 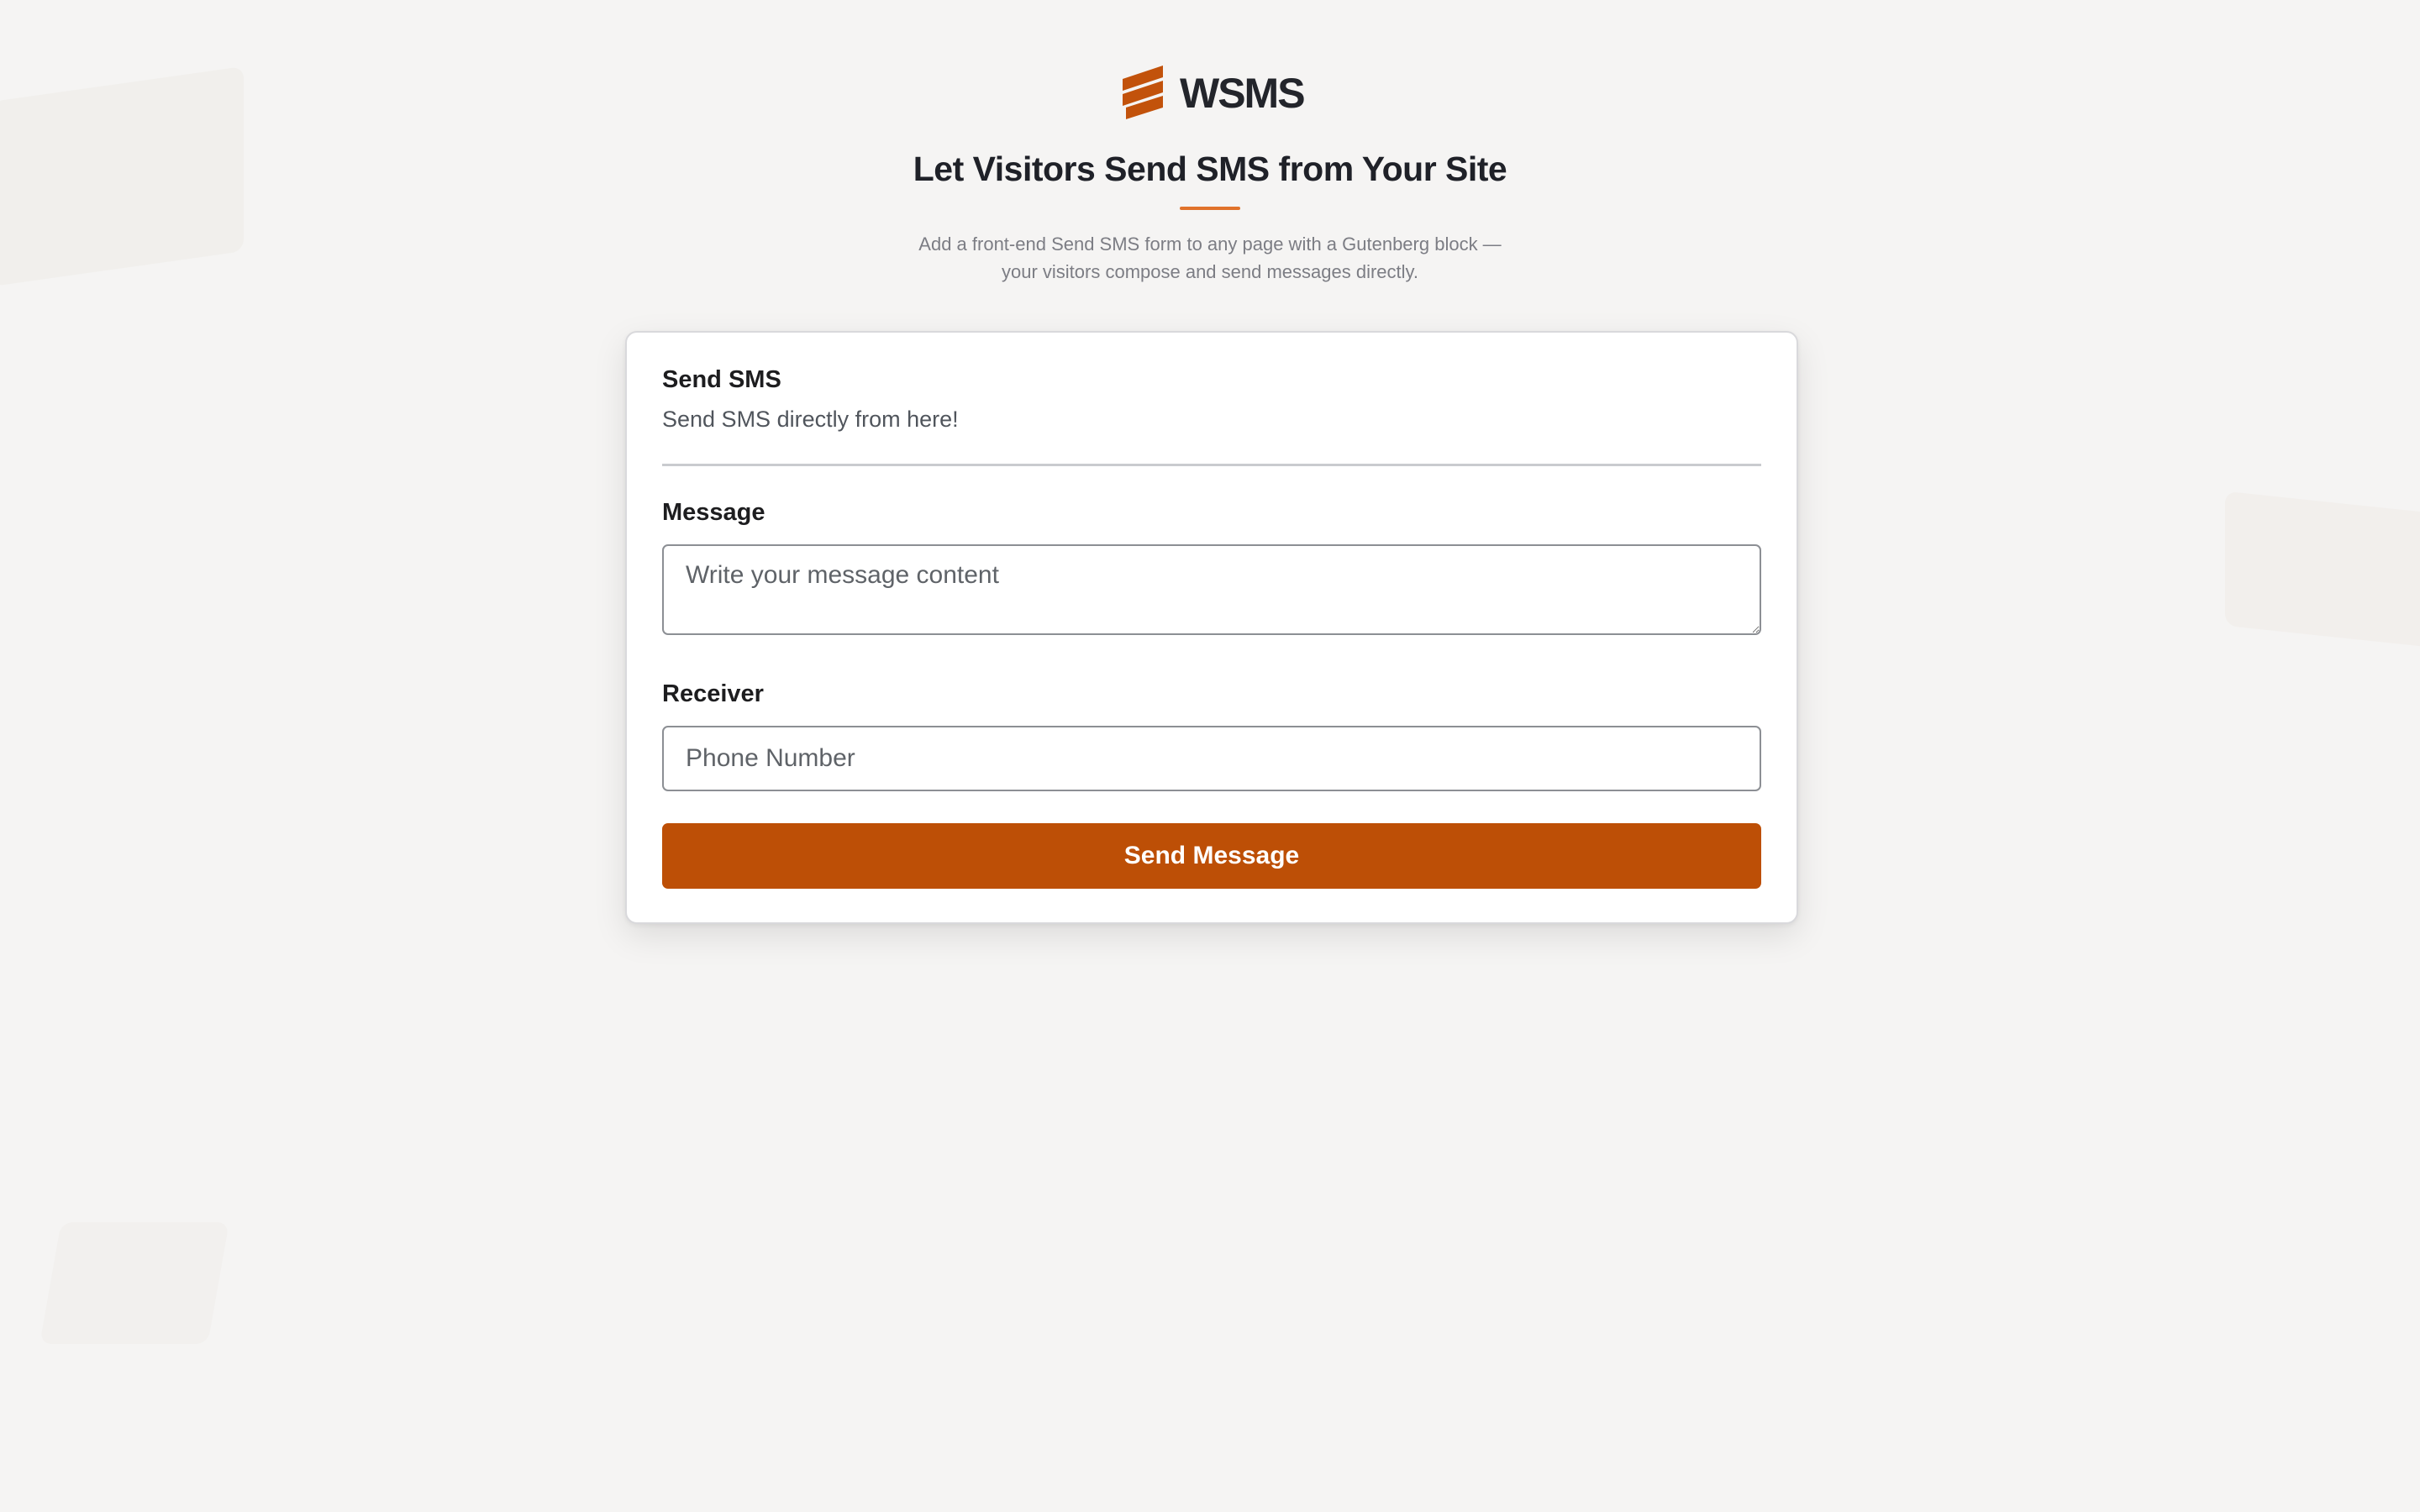 I want to click on form-title: Send SMS, so click(x=721, y=379).